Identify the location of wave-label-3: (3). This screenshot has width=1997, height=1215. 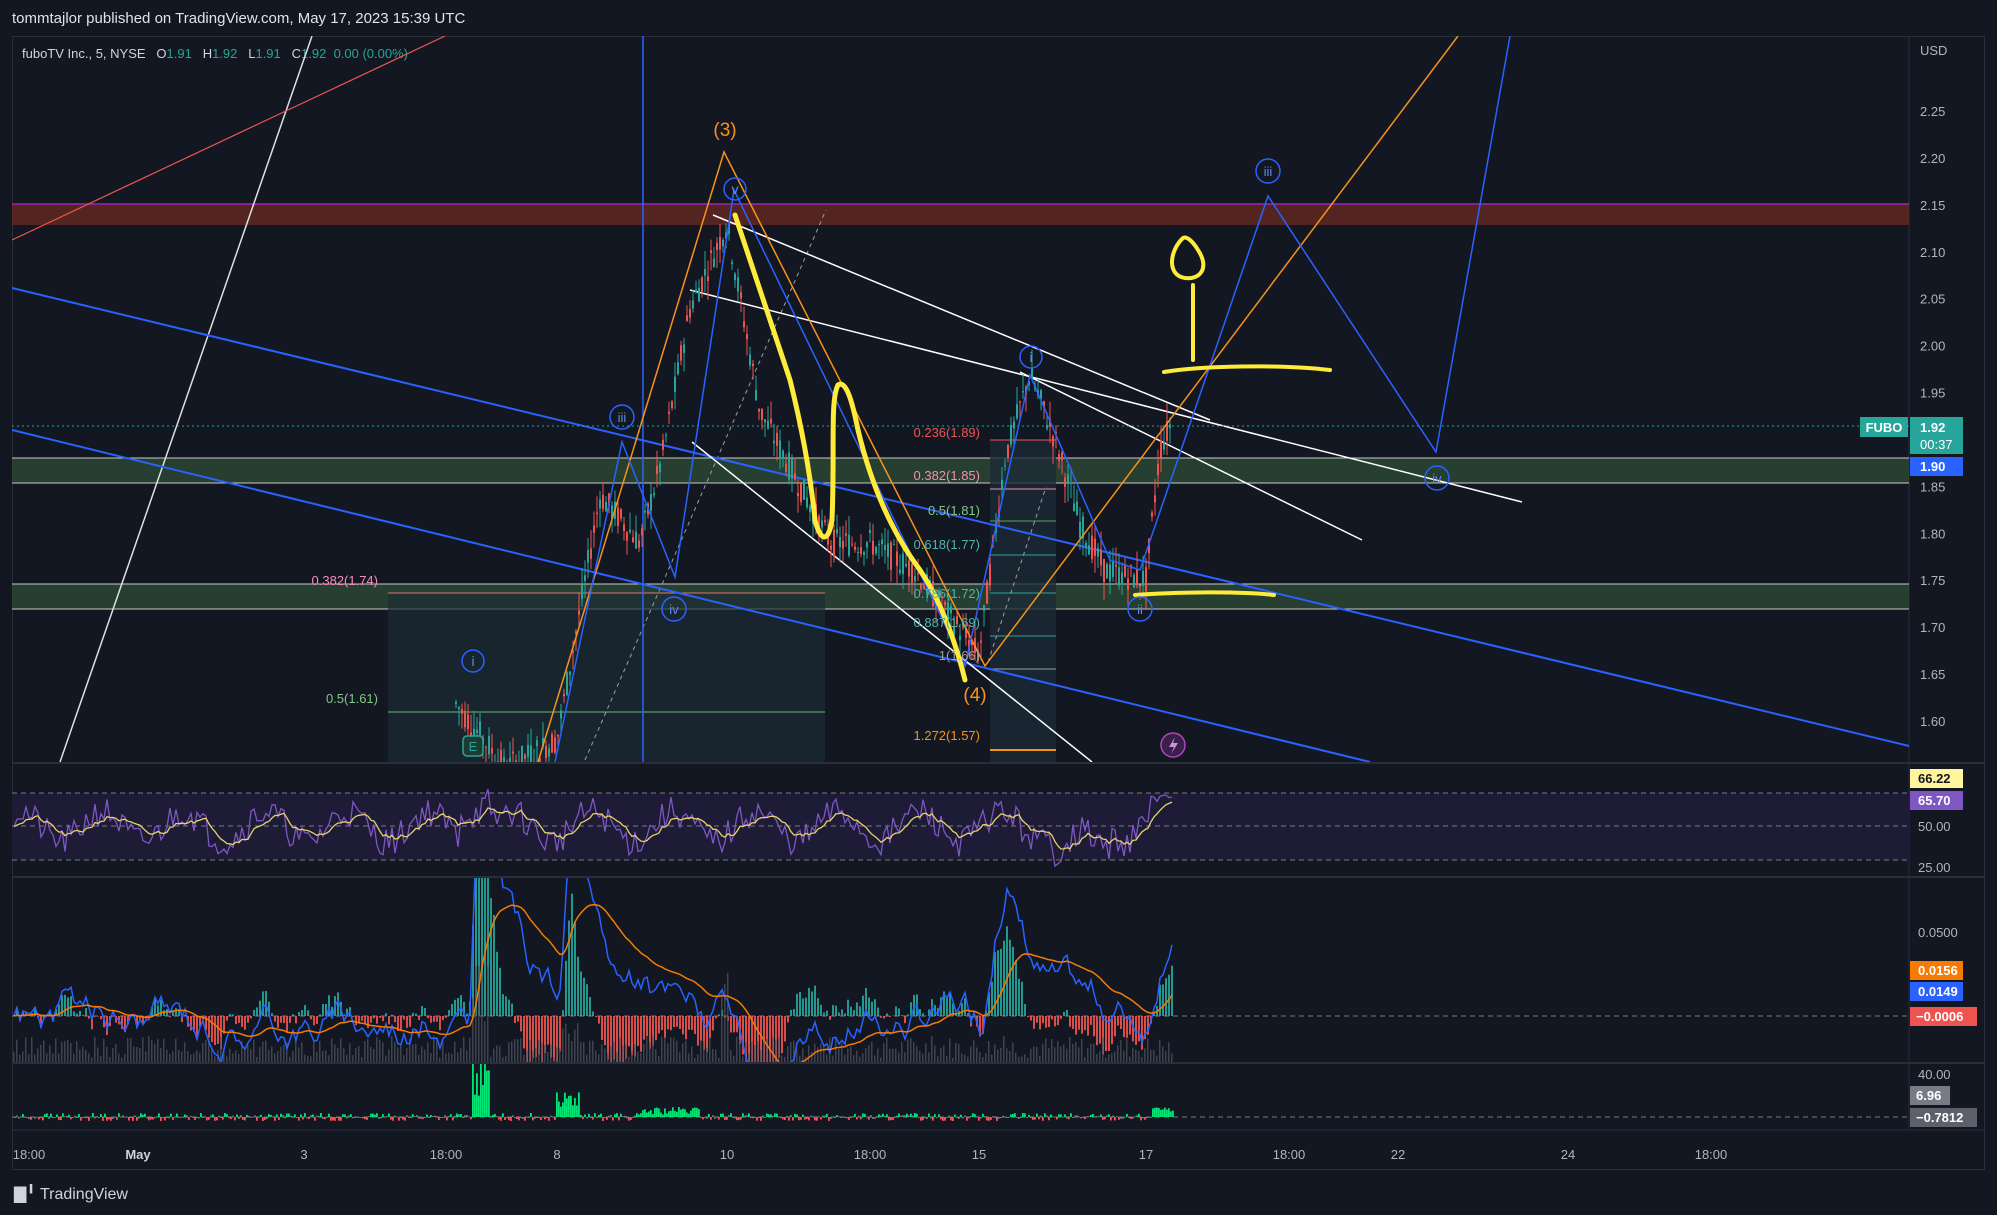
(724, 130).